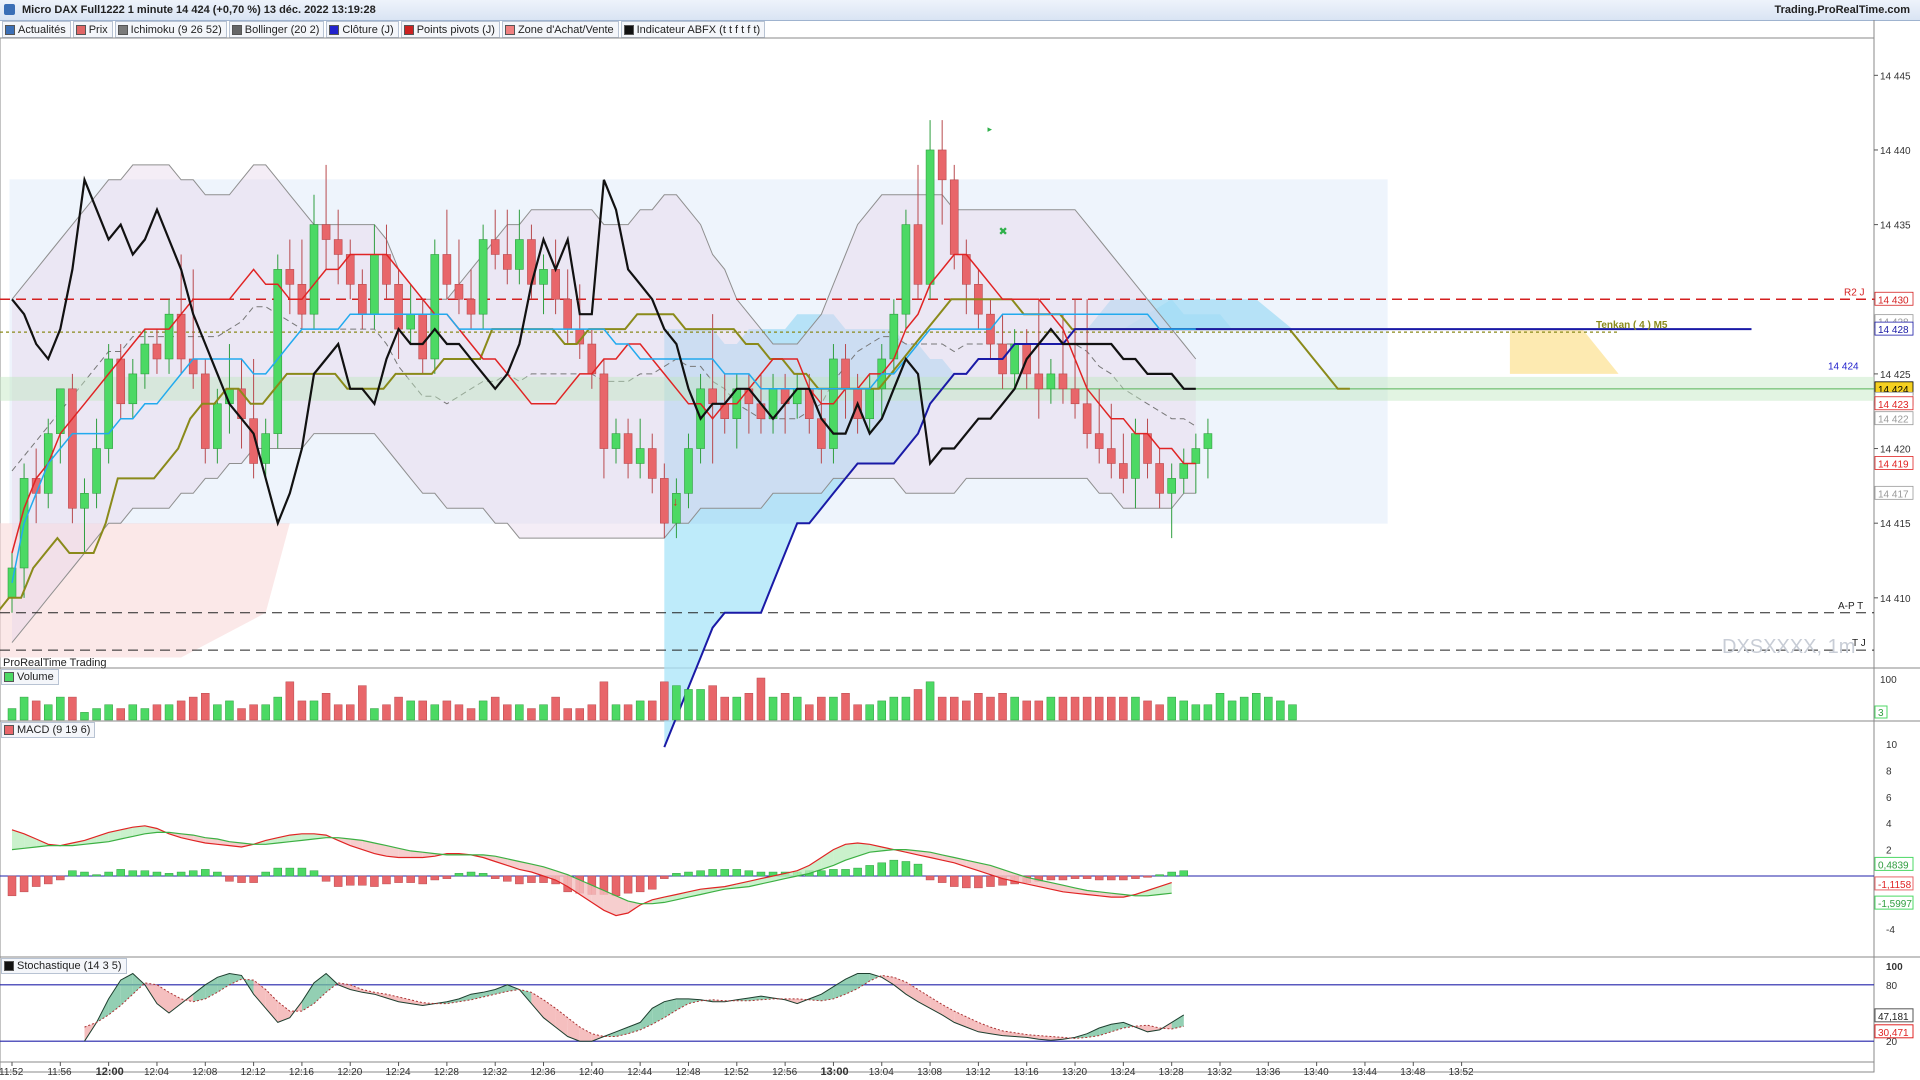 Image resolution: width=1920 pixels, height=1080 pixels. What do you see at coordinates (301, 1072) in the screenshot?
I see `x-tick-label: 12:16` at bounding box center [301, 1072].